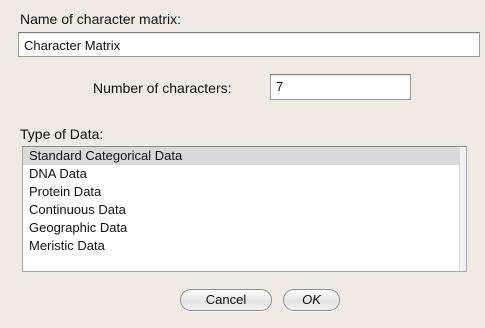 The image size is (485, 328). Describe the element at coordinates (241, 228) in the screenshot. I see `list-item-geographic: Geographic Data` at that location.